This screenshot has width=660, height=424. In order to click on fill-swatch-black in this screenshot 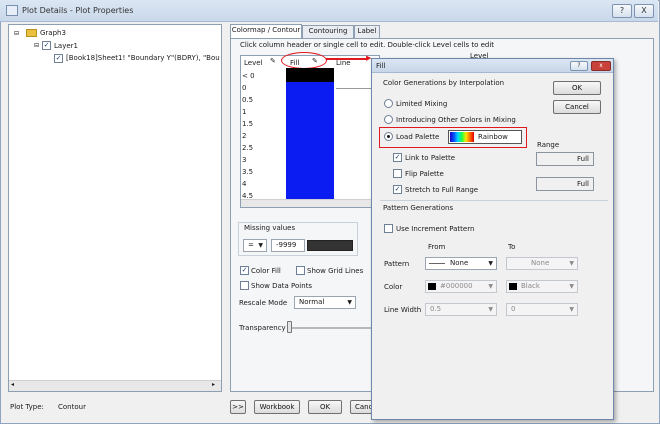, I will do `click(310, 75)`.